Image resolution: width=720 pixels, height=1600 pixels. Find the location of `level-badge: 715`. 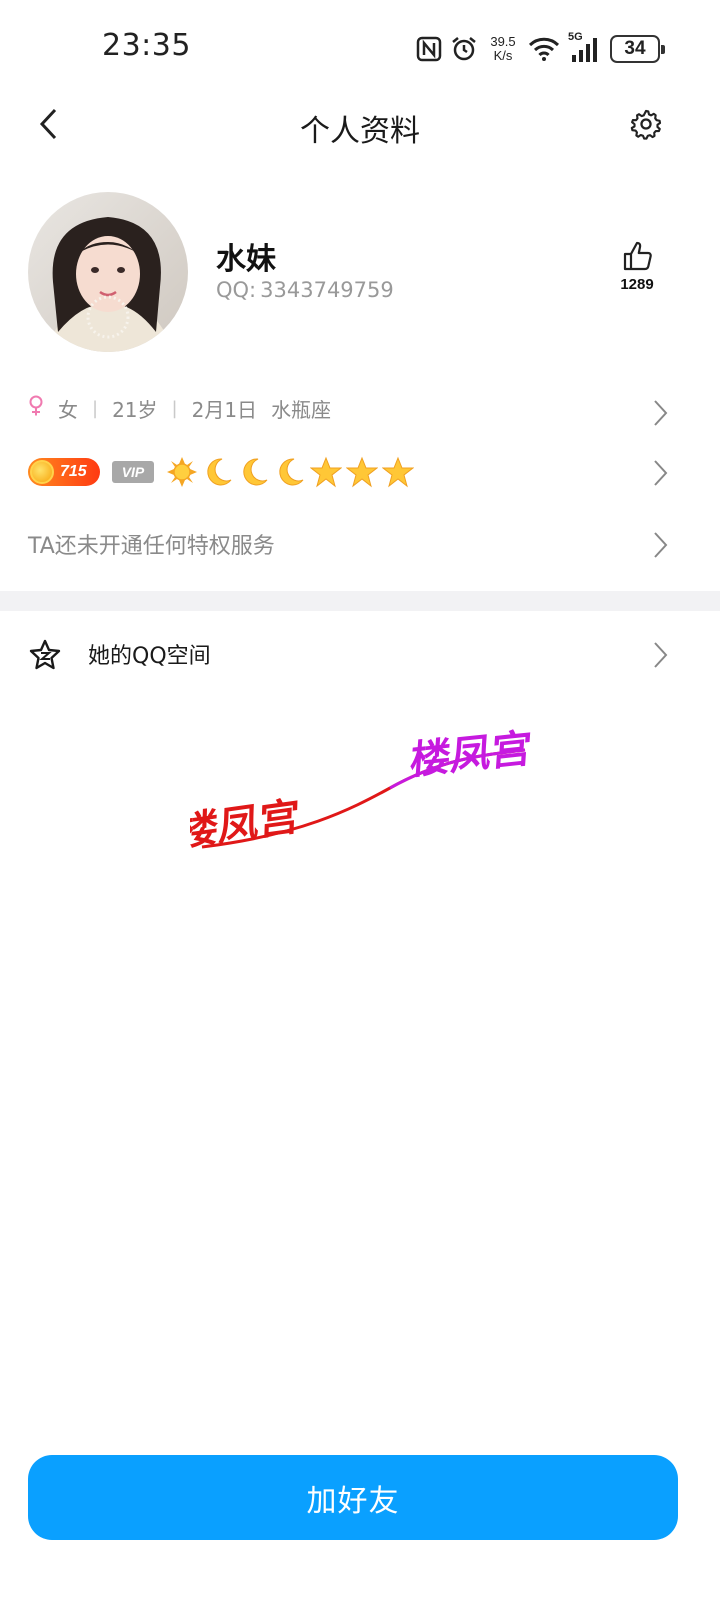

level-badge: 715 is located at coordinates (64, 472).